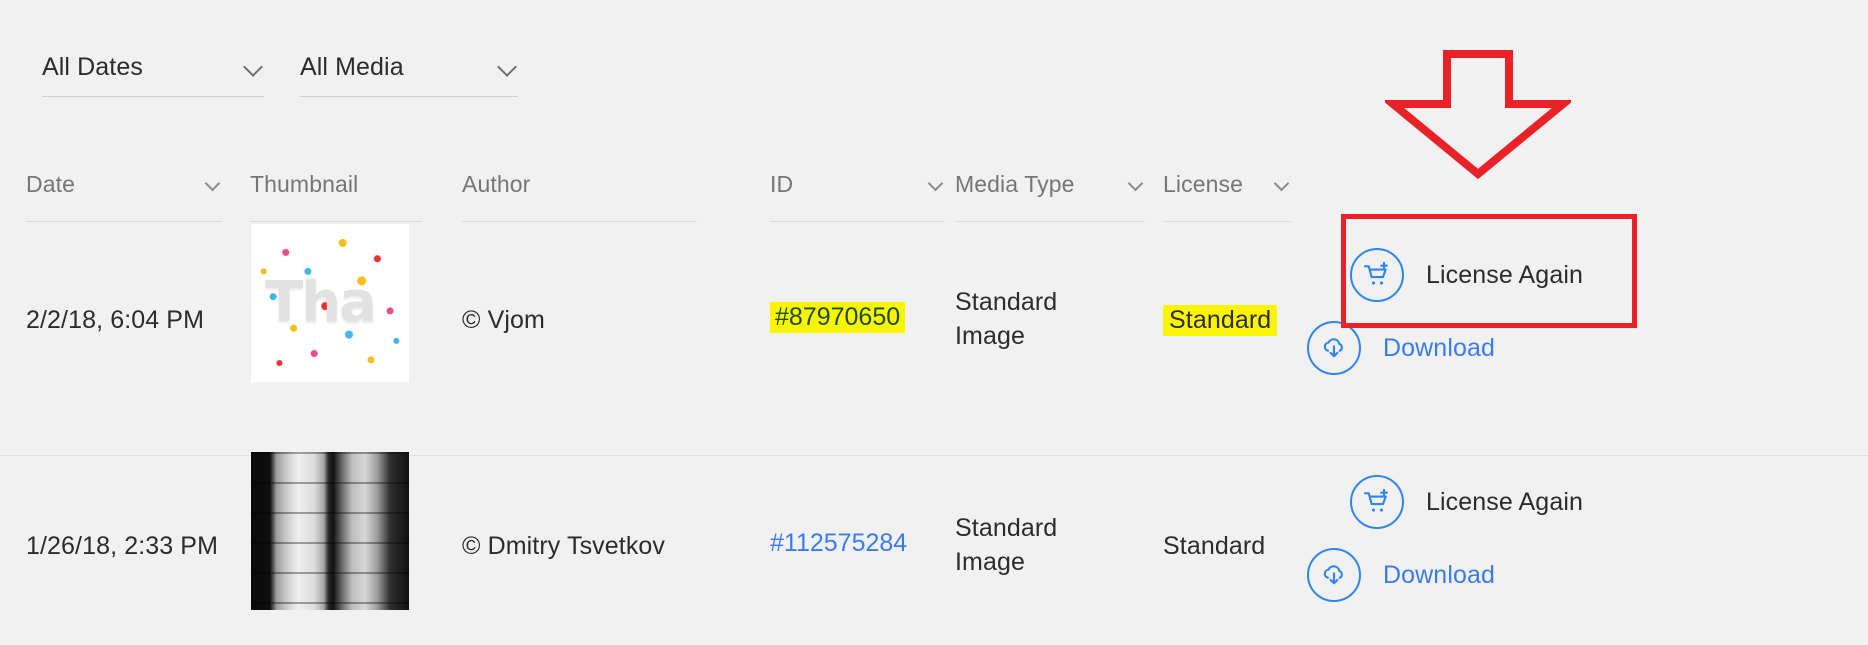 This screenshot has height=645, width=1868. What do you see at coordinates (50, 184) in the screenshot?
I see `column-header-date-label: Date` at bounding box center [50, 184].